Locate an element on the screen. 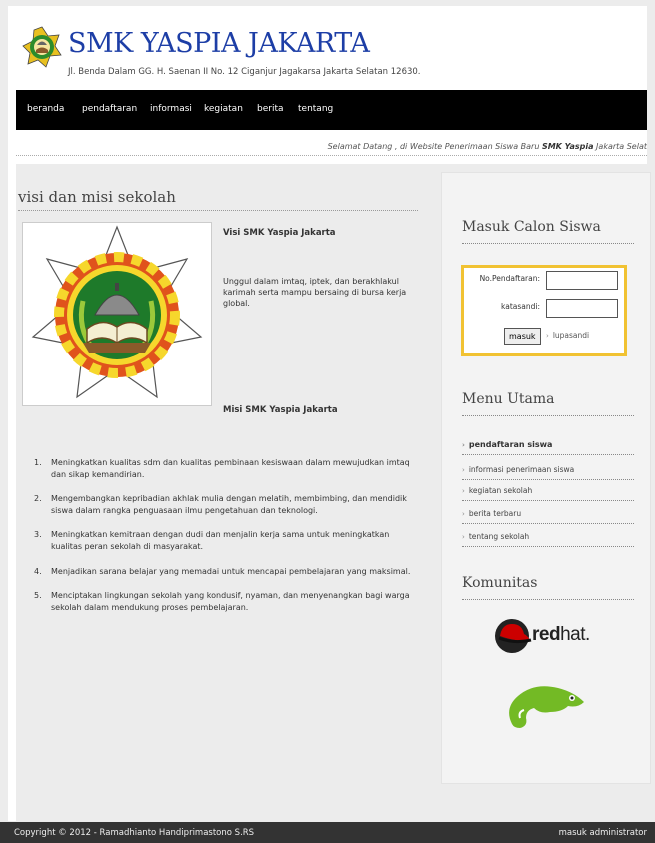 This screenshot has width=655, height=843. redhat-wordmark: redhat. is located at coordinates (561, 634).